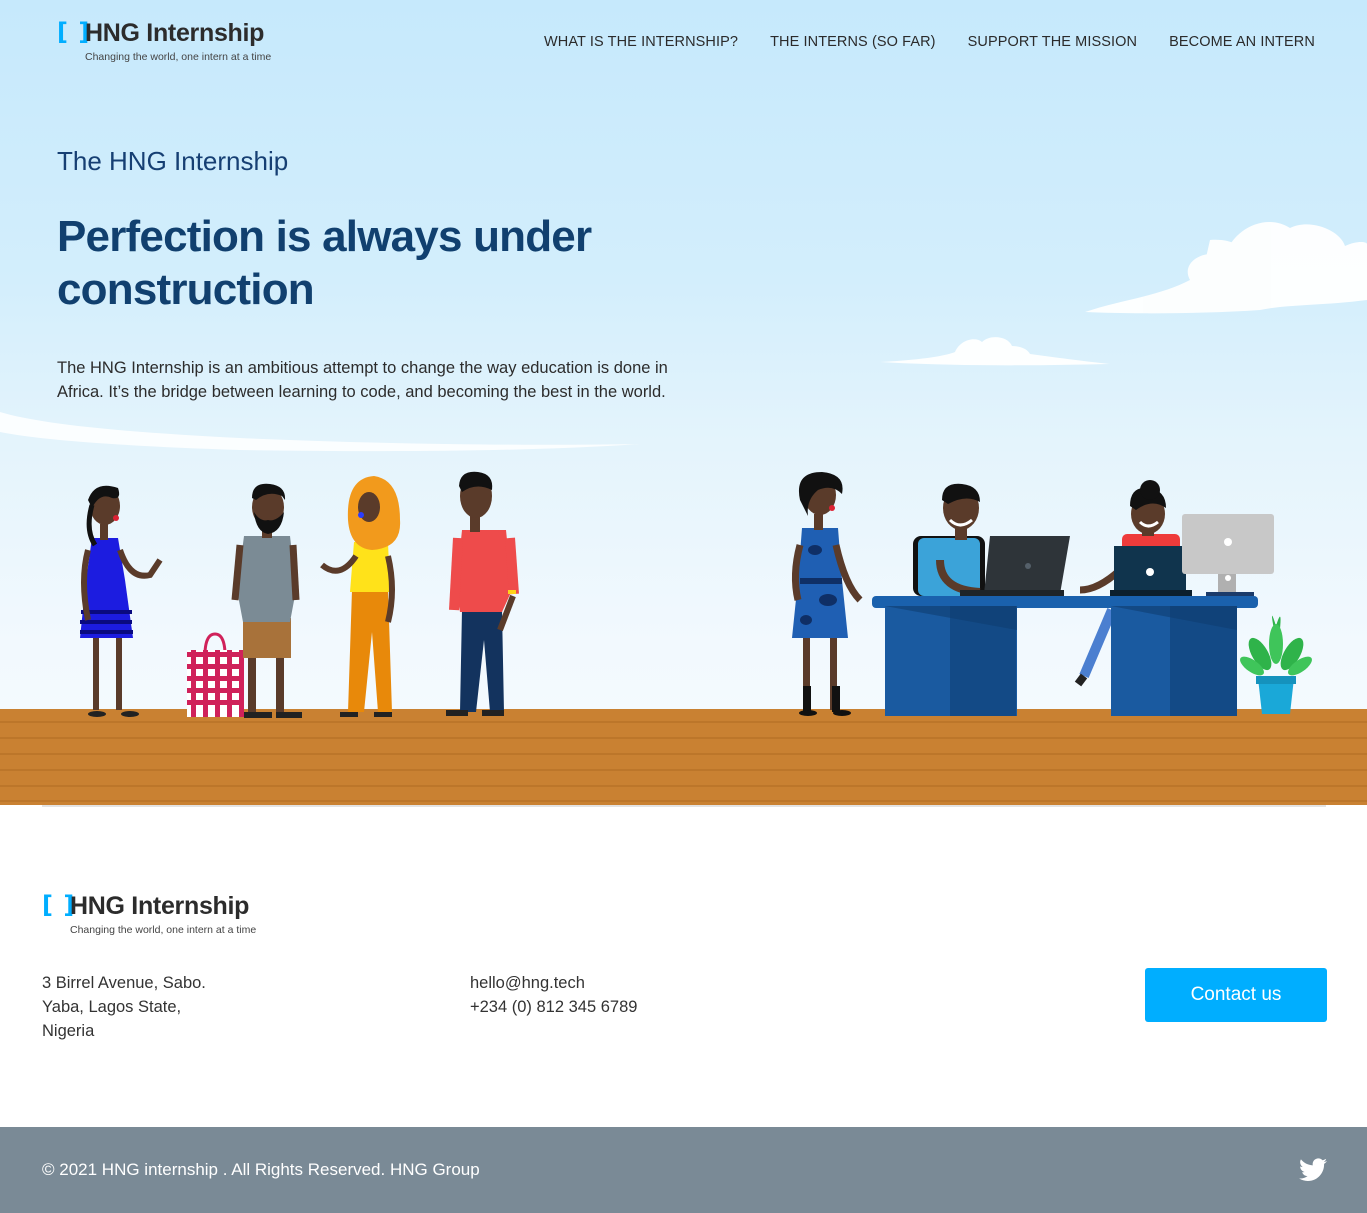 This screenshot has height=1213, width=1367. What do you see at coordinates (1236, 995) in the screenshot?
I see `contact-us-button: Contact us` at bounding box center [1236, 995].